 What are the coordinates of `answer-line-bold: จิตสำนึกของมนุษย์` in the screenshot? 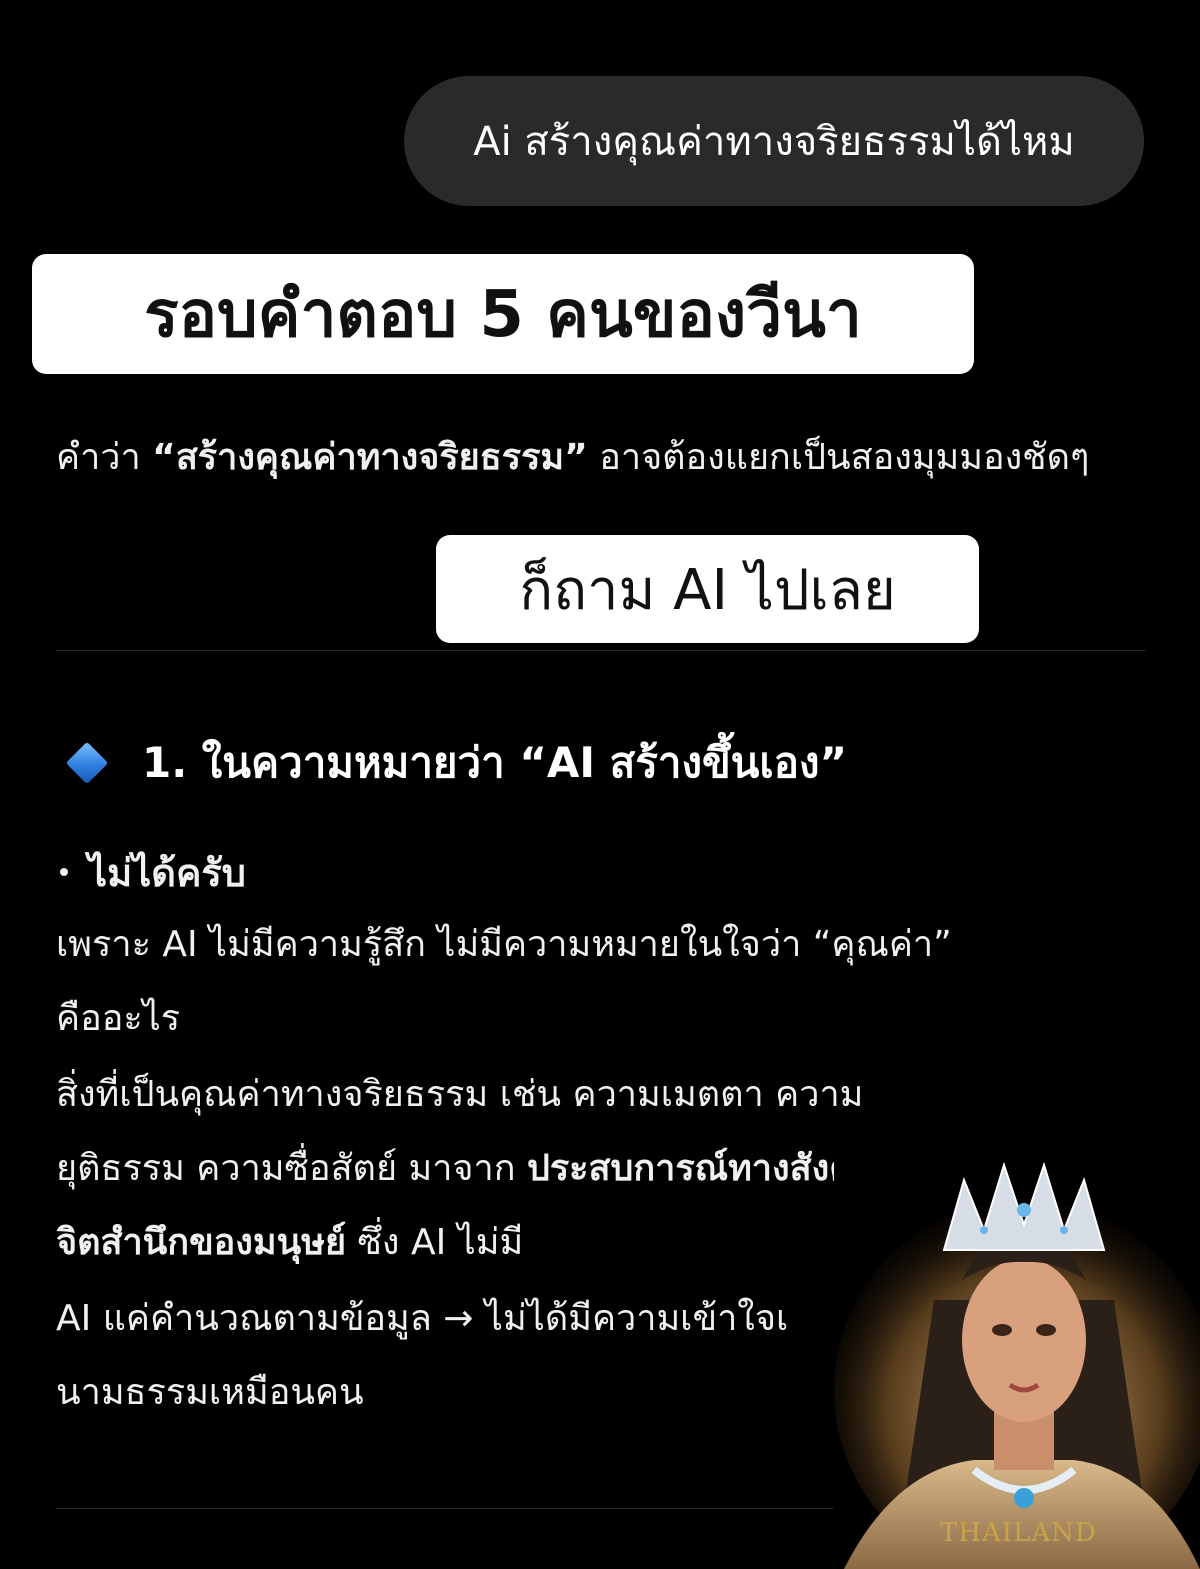 It's located at (201, 1242).